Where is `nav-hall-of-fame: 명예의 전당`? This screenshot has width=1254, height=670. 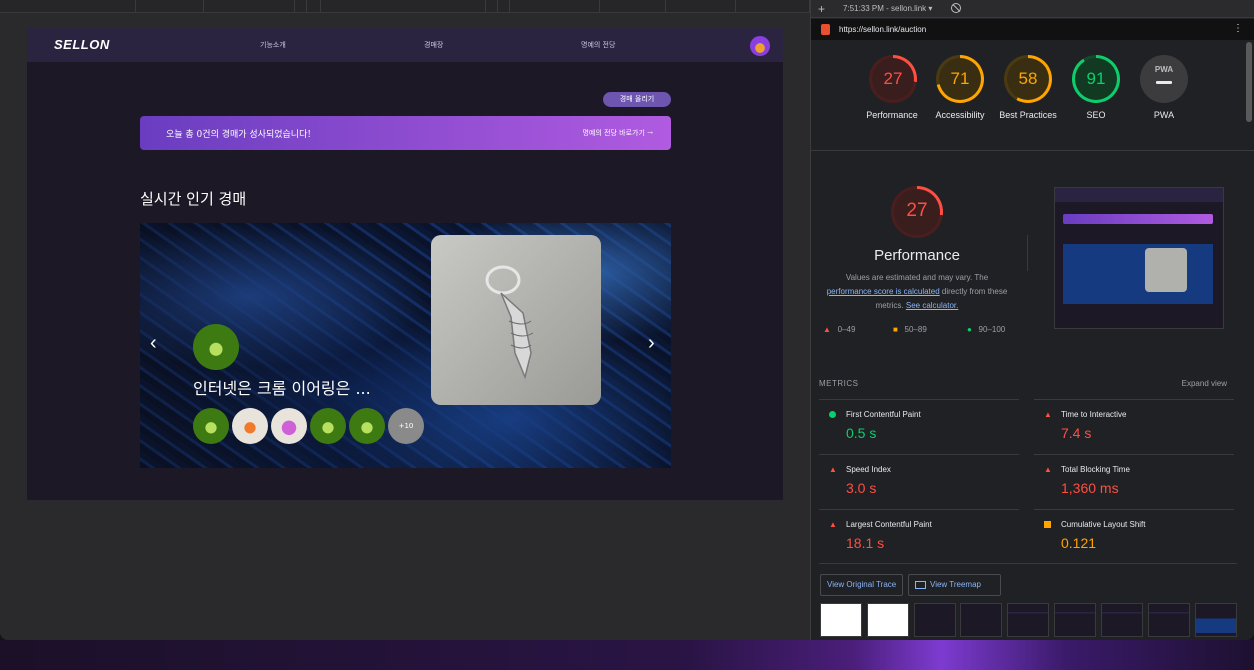
nav-hall-of-fame: 명예의 전당 is located at coordinates (598, 45).